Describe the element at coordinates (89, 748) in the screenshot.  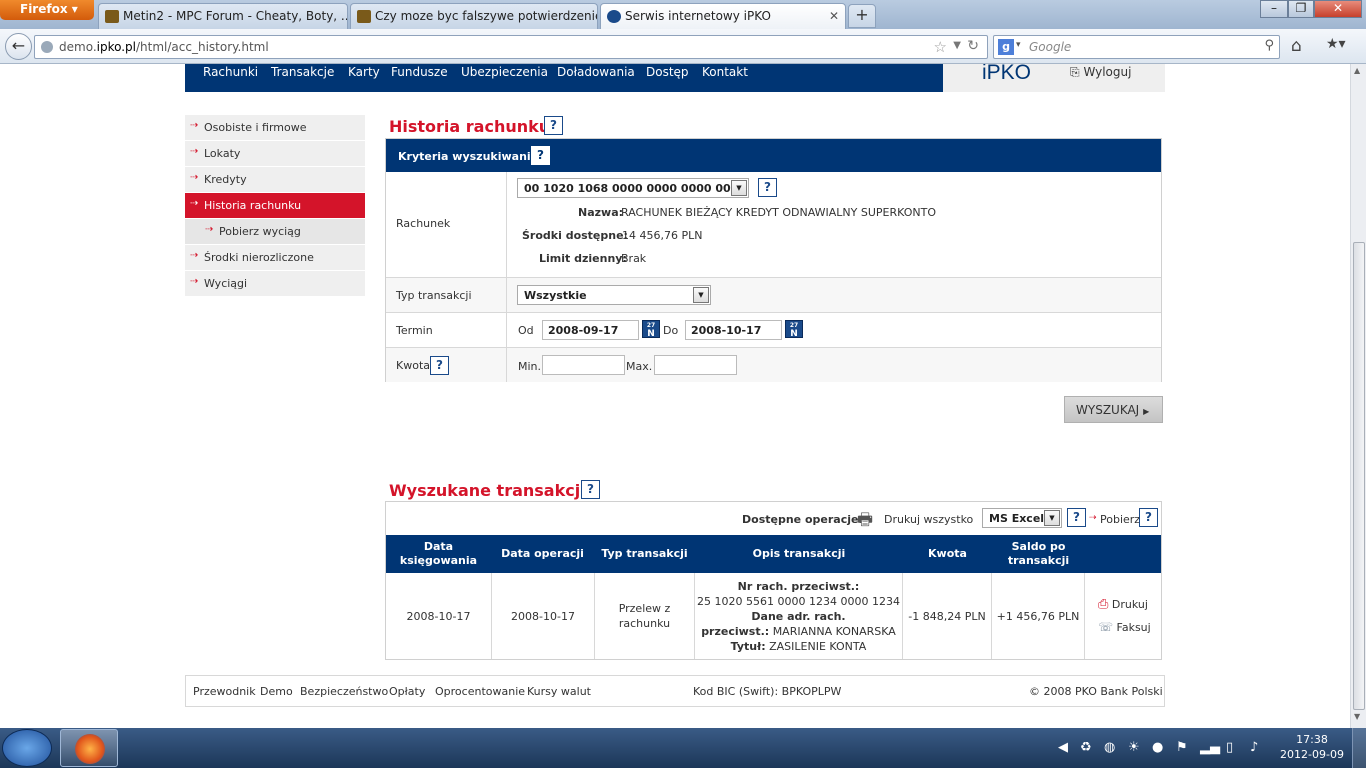
I see `taskbar-firefox` at that location.